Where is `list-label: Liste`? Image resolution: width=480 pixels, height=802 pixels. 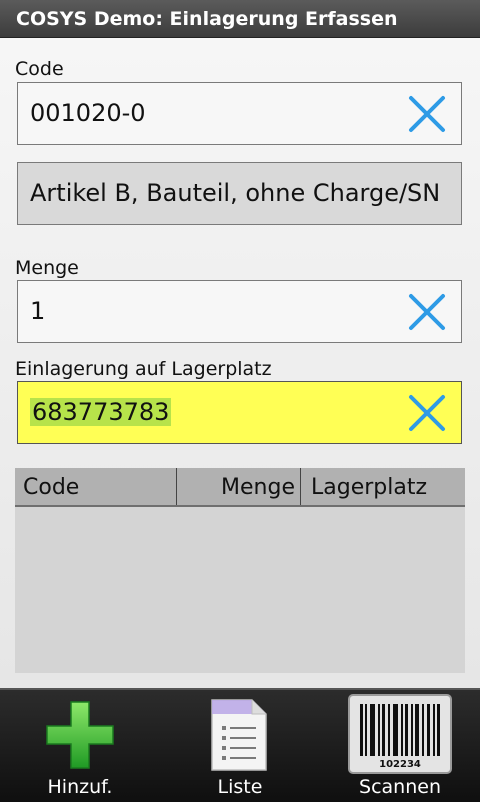
list-label: Liste is located at coordinates (240, 787).